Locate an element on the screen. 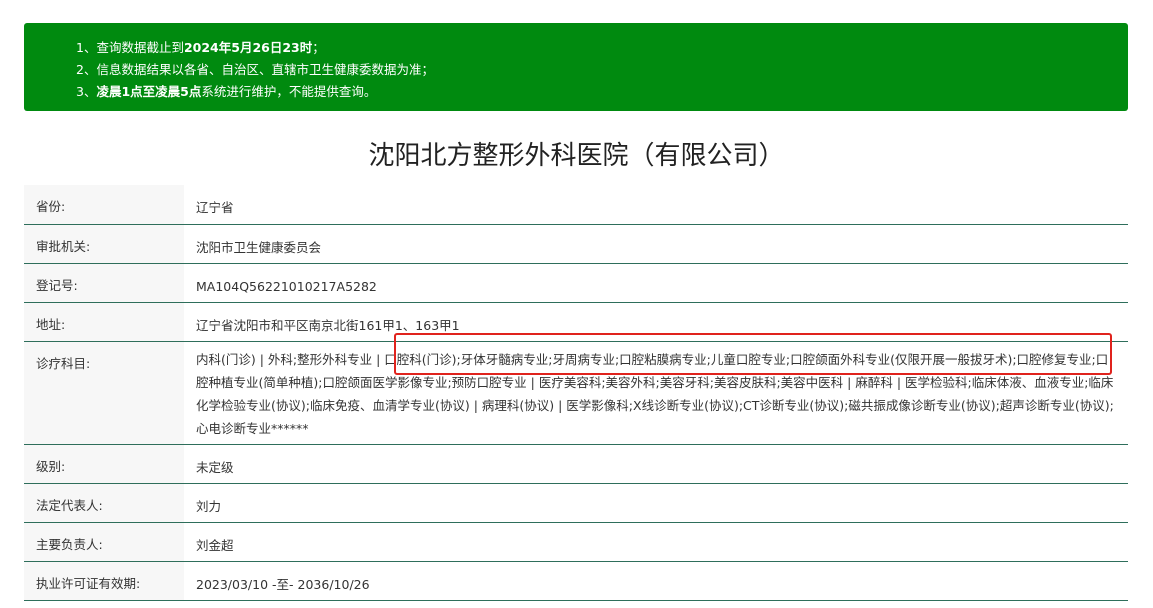 This screenshot has width=1153, height=608. table-row: 执业许可证有效期: 2023/03/10 -至- 2036/10/26 is located at coordinates (576, 581).